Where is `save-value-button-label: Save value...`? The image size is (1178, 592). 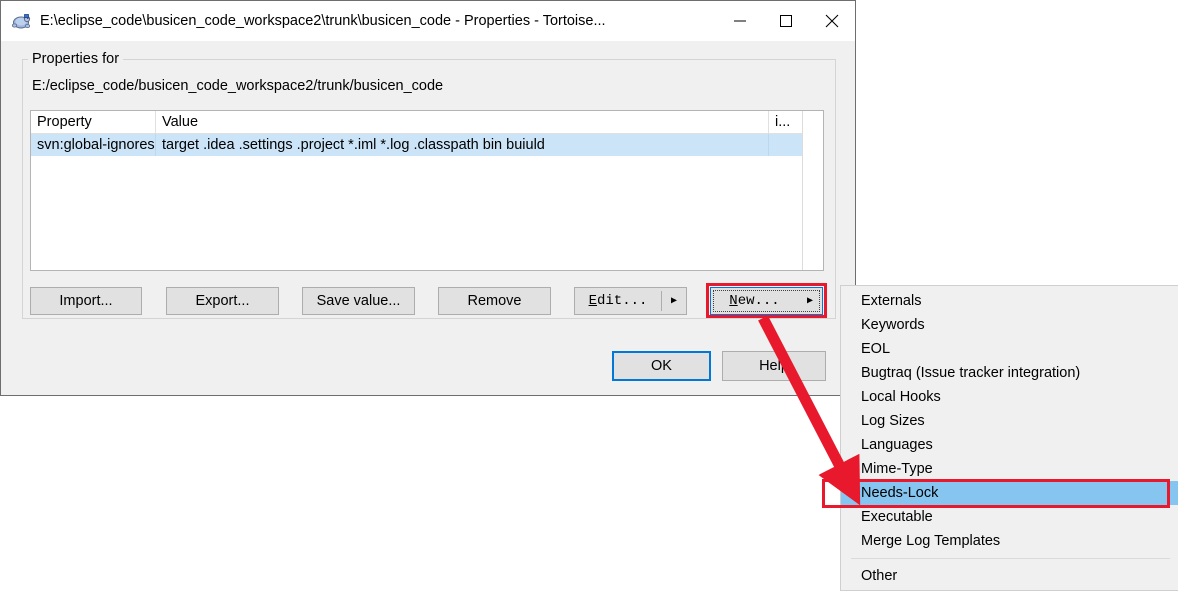
save-value-button-label: Save value... is located at coordinates (358, 301).